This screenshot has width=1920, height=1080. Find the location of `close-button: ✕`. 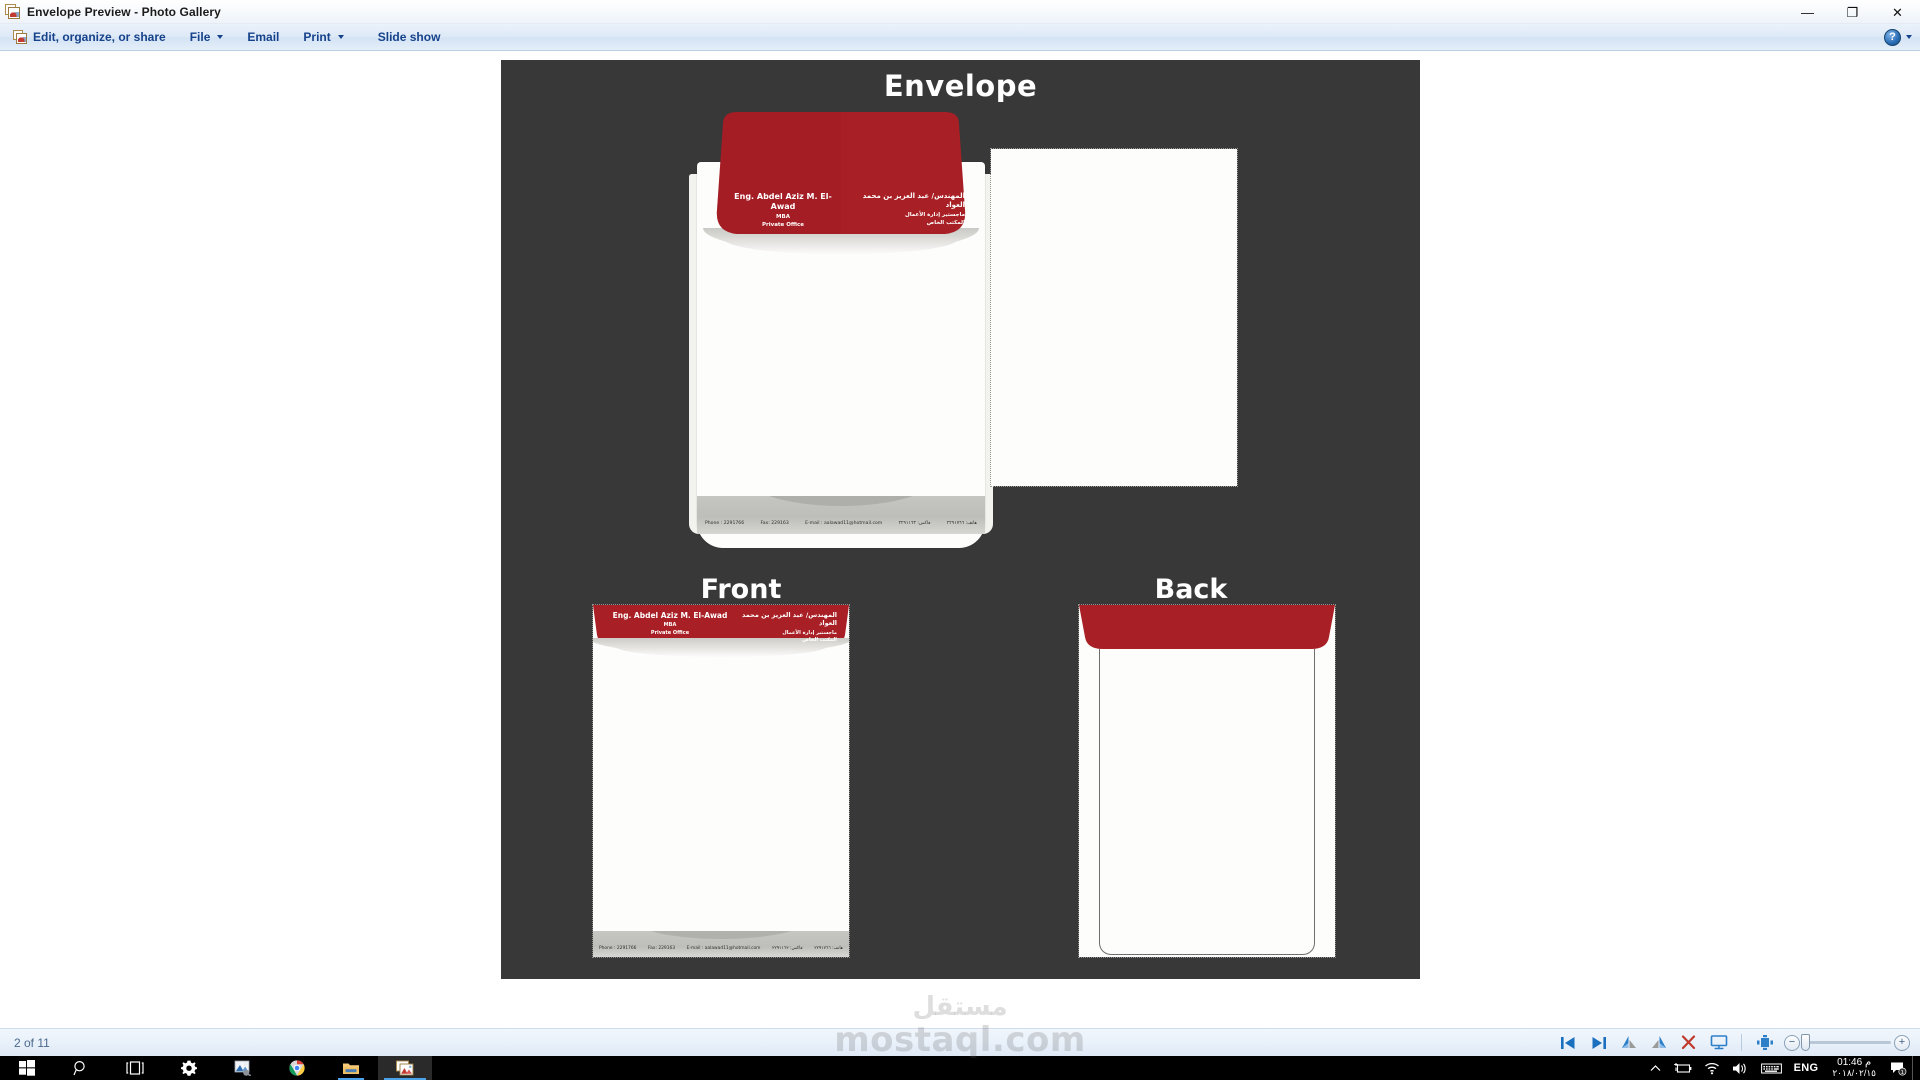

close-button: ✕ is located at coordinates (1897, 12).